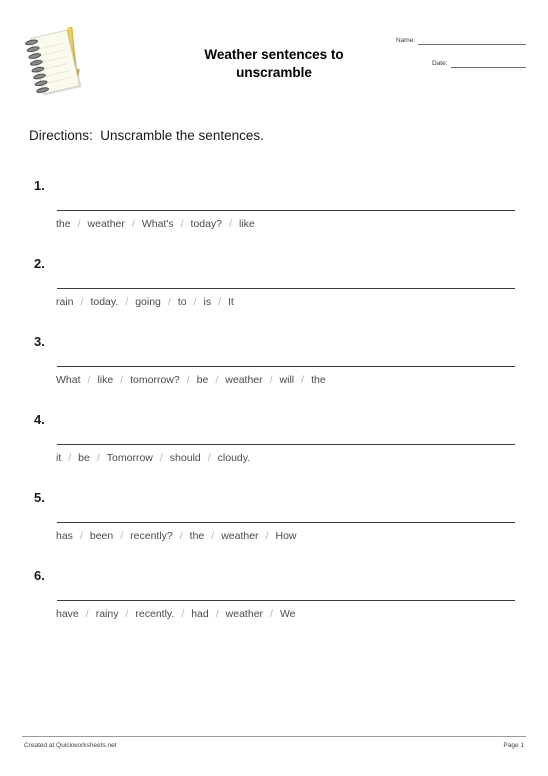 Image resolution: width=548 pixels, height=776 pixels. What do you see at coordinates (68, 380) in the screenshot?
I see `scrambled-word: What` at bounding box center [68, 380].